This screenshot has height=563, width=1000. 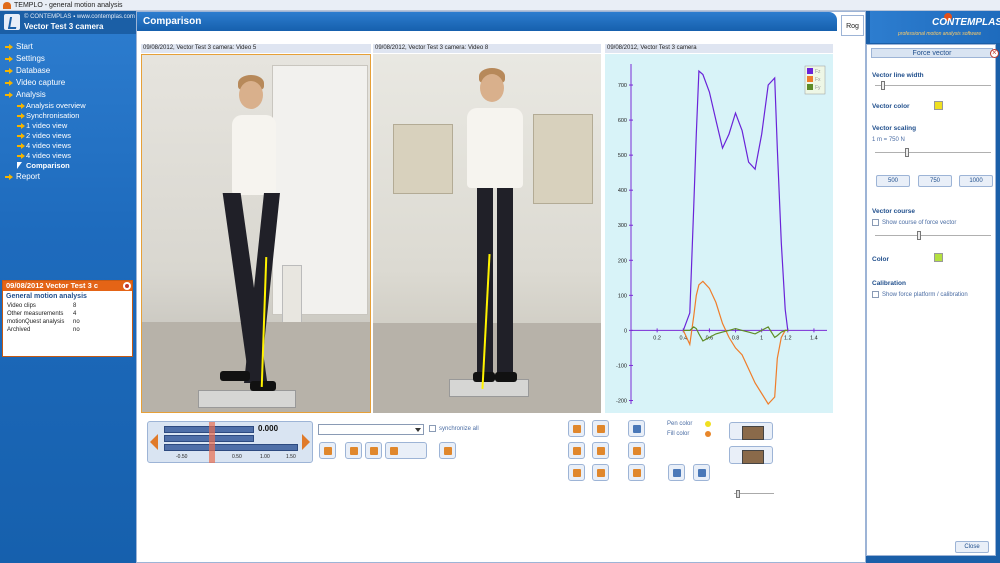 What do you see at coordinates (68, 126) in the screenshot?
I see `nav-item-1-video-view: 1 video view` at bounding box center [68, 126].